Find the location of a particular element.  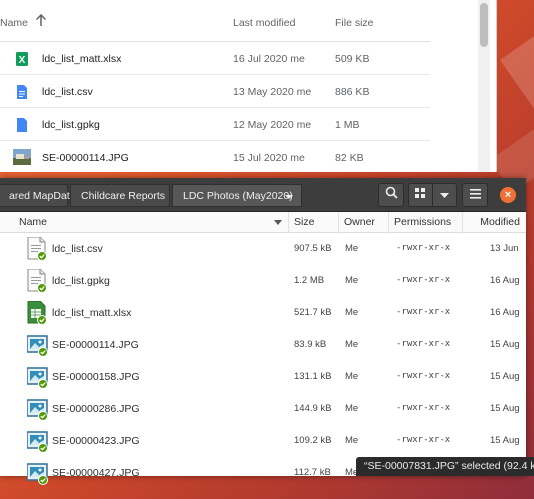

breadcrumb-label: LDC Photos (May2020) is located at coordinates (238, 196).